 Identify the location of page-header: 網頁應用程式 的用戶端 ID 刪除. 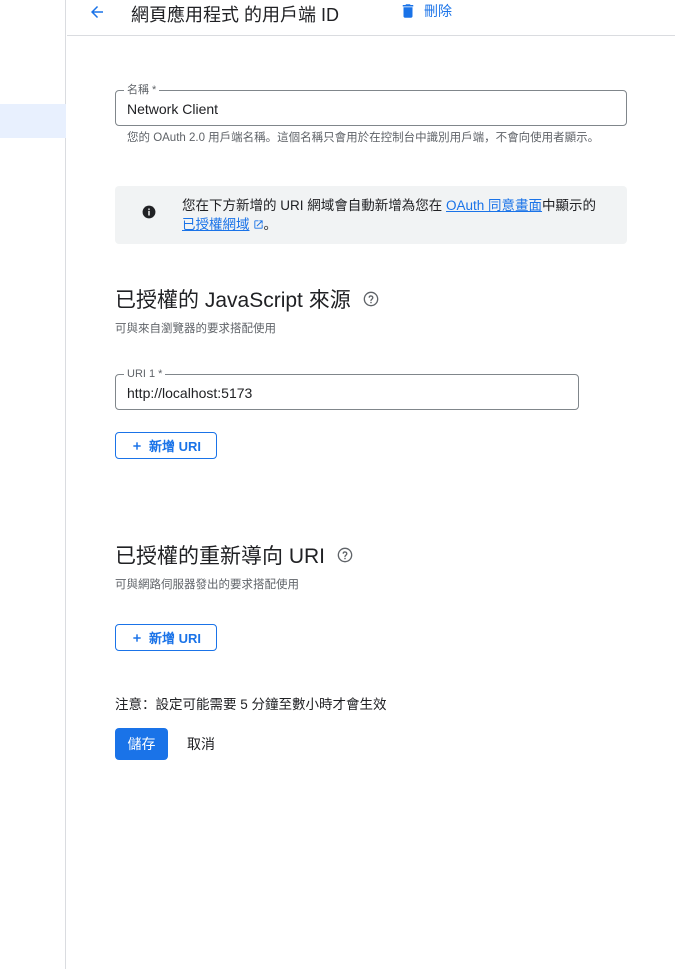
(371, 18).